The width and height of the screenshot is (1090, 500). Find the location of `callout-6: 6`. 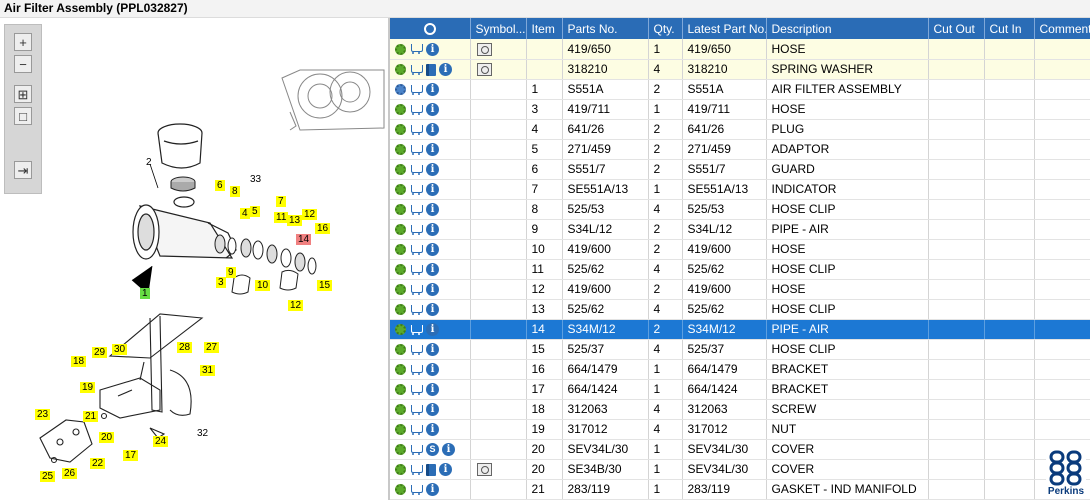

callout-6: 6 is located at coordinates (220, 185).